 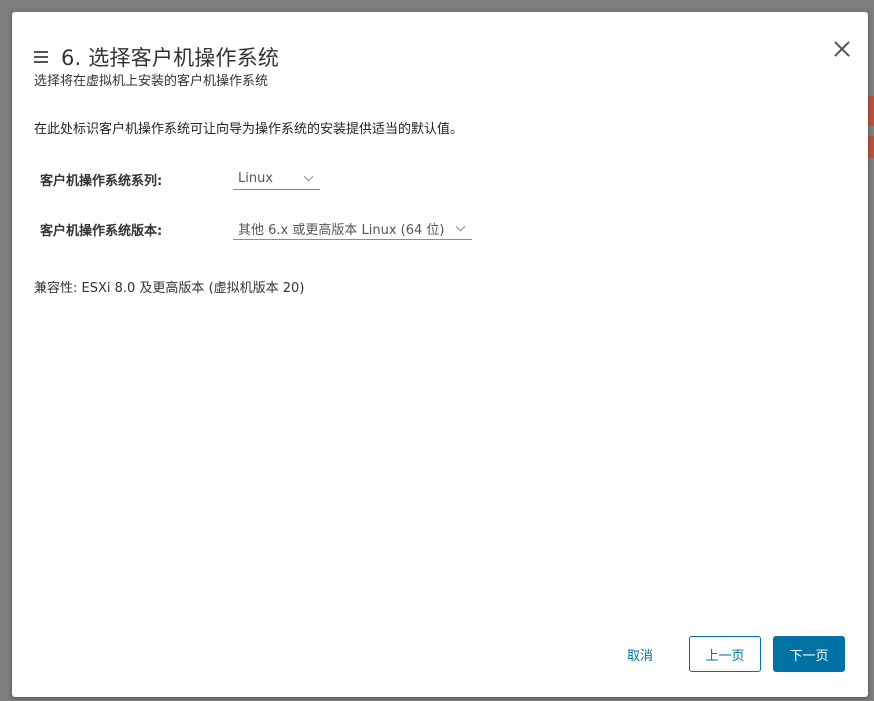 What do you see at coordinates (640, 654) in the screenshot?
I see `cancel-button: 取消` at bounding box center [640, 654].